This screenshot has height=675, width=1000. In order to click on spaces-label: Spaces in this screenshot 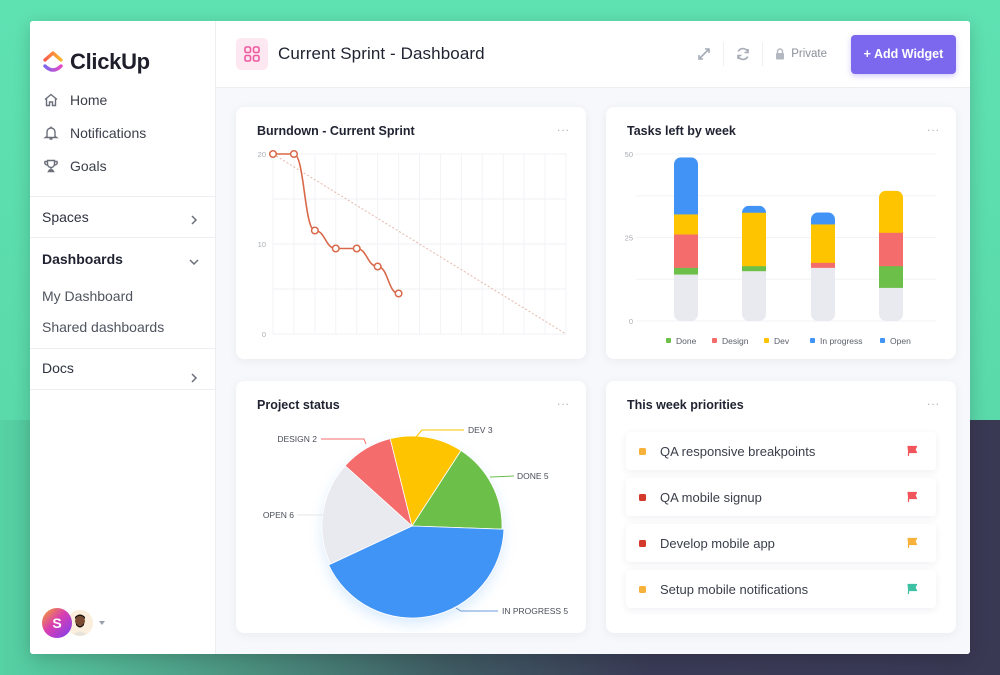, I will do `click(65, 217)`.